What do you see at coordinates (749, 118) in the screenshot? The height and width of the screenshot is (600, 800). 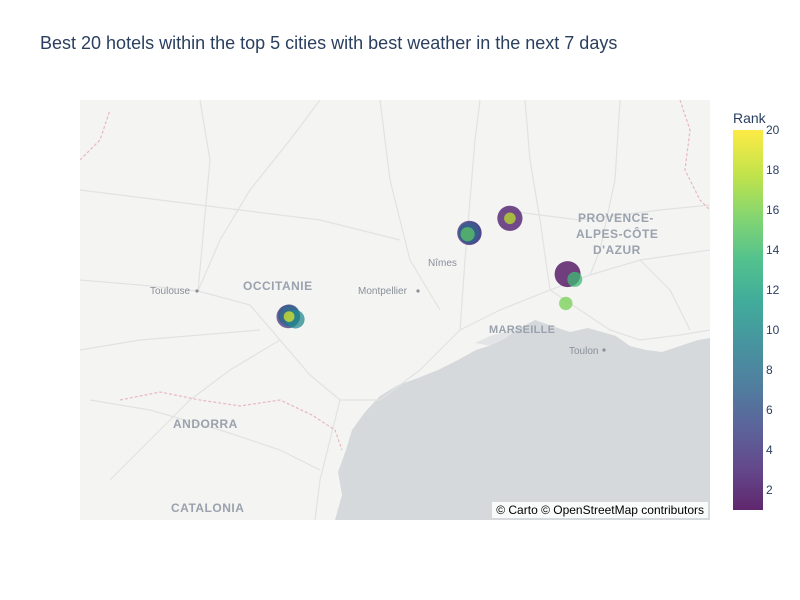 I see `colorbar-title: Rank` at bounding box center [749, 118].